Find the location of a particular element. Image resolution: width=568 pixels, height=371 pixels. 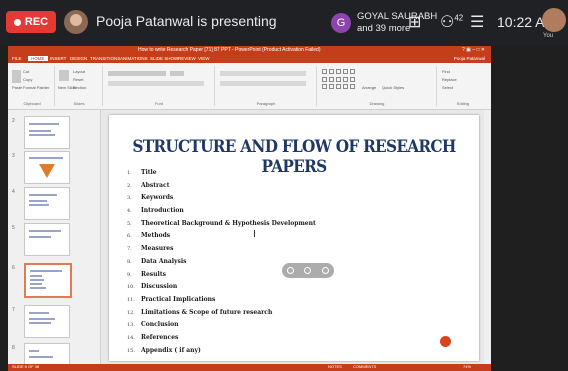

font-format-buttons is located at coordinates (156, 83).